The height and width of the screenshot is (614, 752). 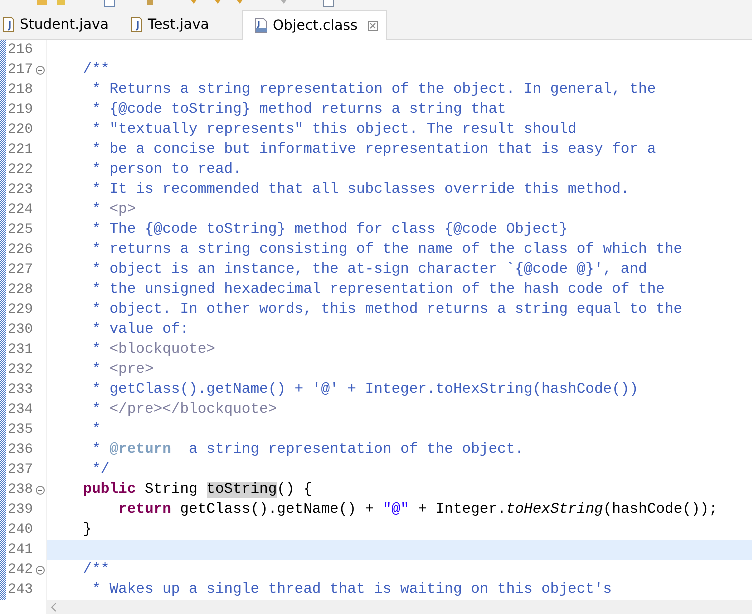 What do you see at coordinates (374, 150) in the screenshot?
I see `comment-line: * be a concise but informative representation that is easy for a` at bounding box center [374, 150].